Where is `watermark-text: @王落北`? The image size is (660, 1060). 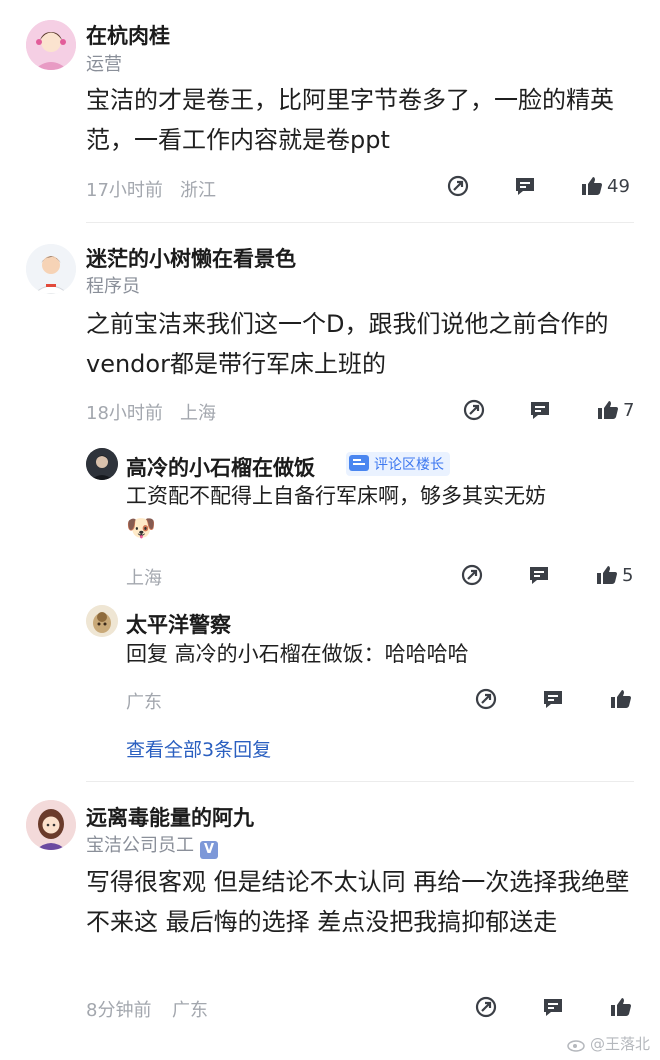 watermark-text: @王落北 is located at coordinates (619, 1044).